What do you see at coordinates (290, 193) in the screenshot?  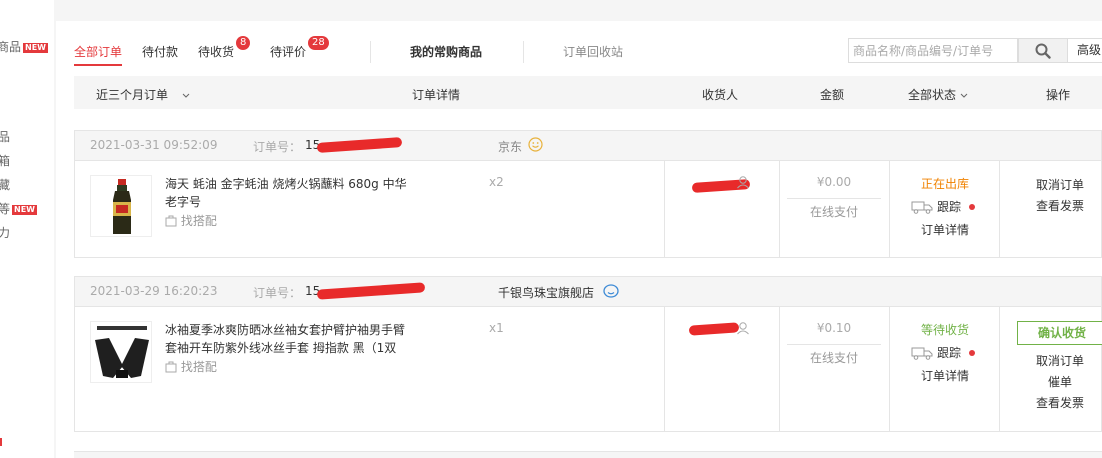 I see `product-name-link: 海天 蚝油 金字蚝油 烧烤火锅蘸料 680g 中华老字号` at bounding box center [290, 193].